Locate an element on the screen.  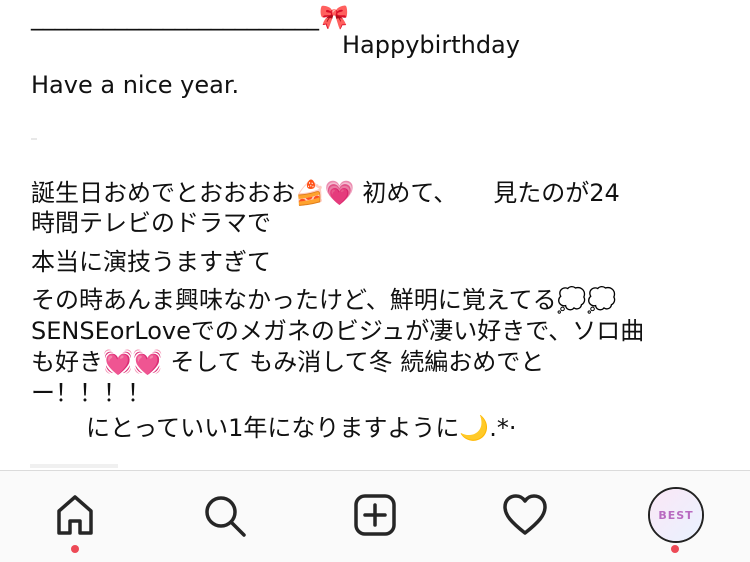
avatar-label: BEST is located at coordinates (676, 515).